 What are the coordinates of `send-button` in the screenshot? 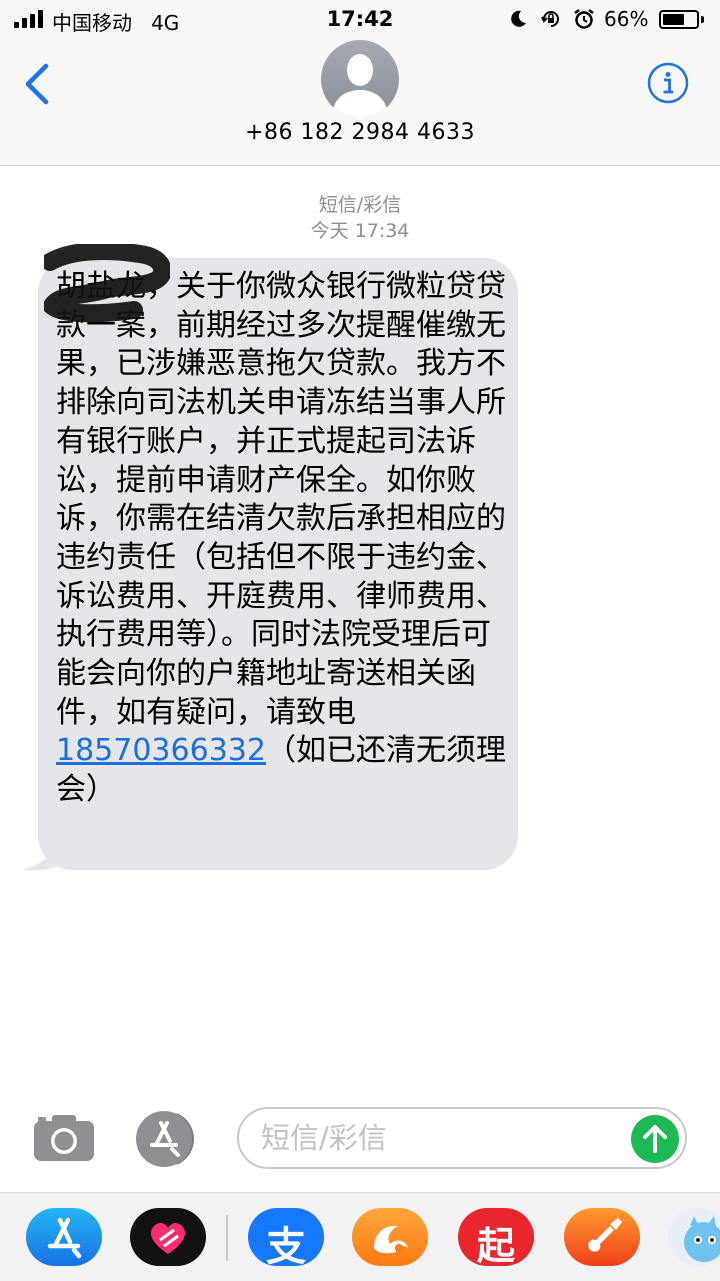 It's located at (655, 1139).